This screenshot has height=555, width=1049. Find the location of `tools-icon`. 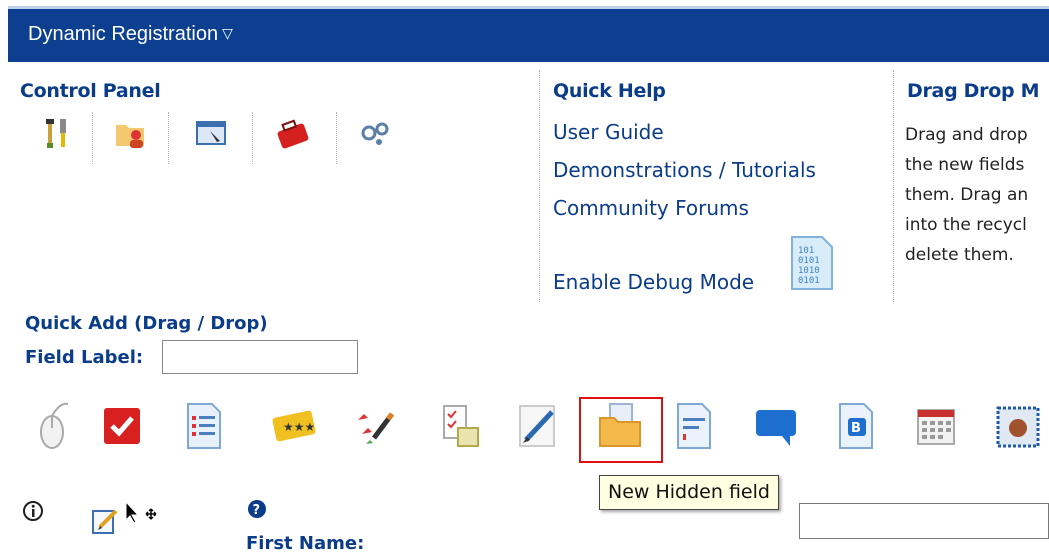

tools-icon is located at coordinates (58, 133).